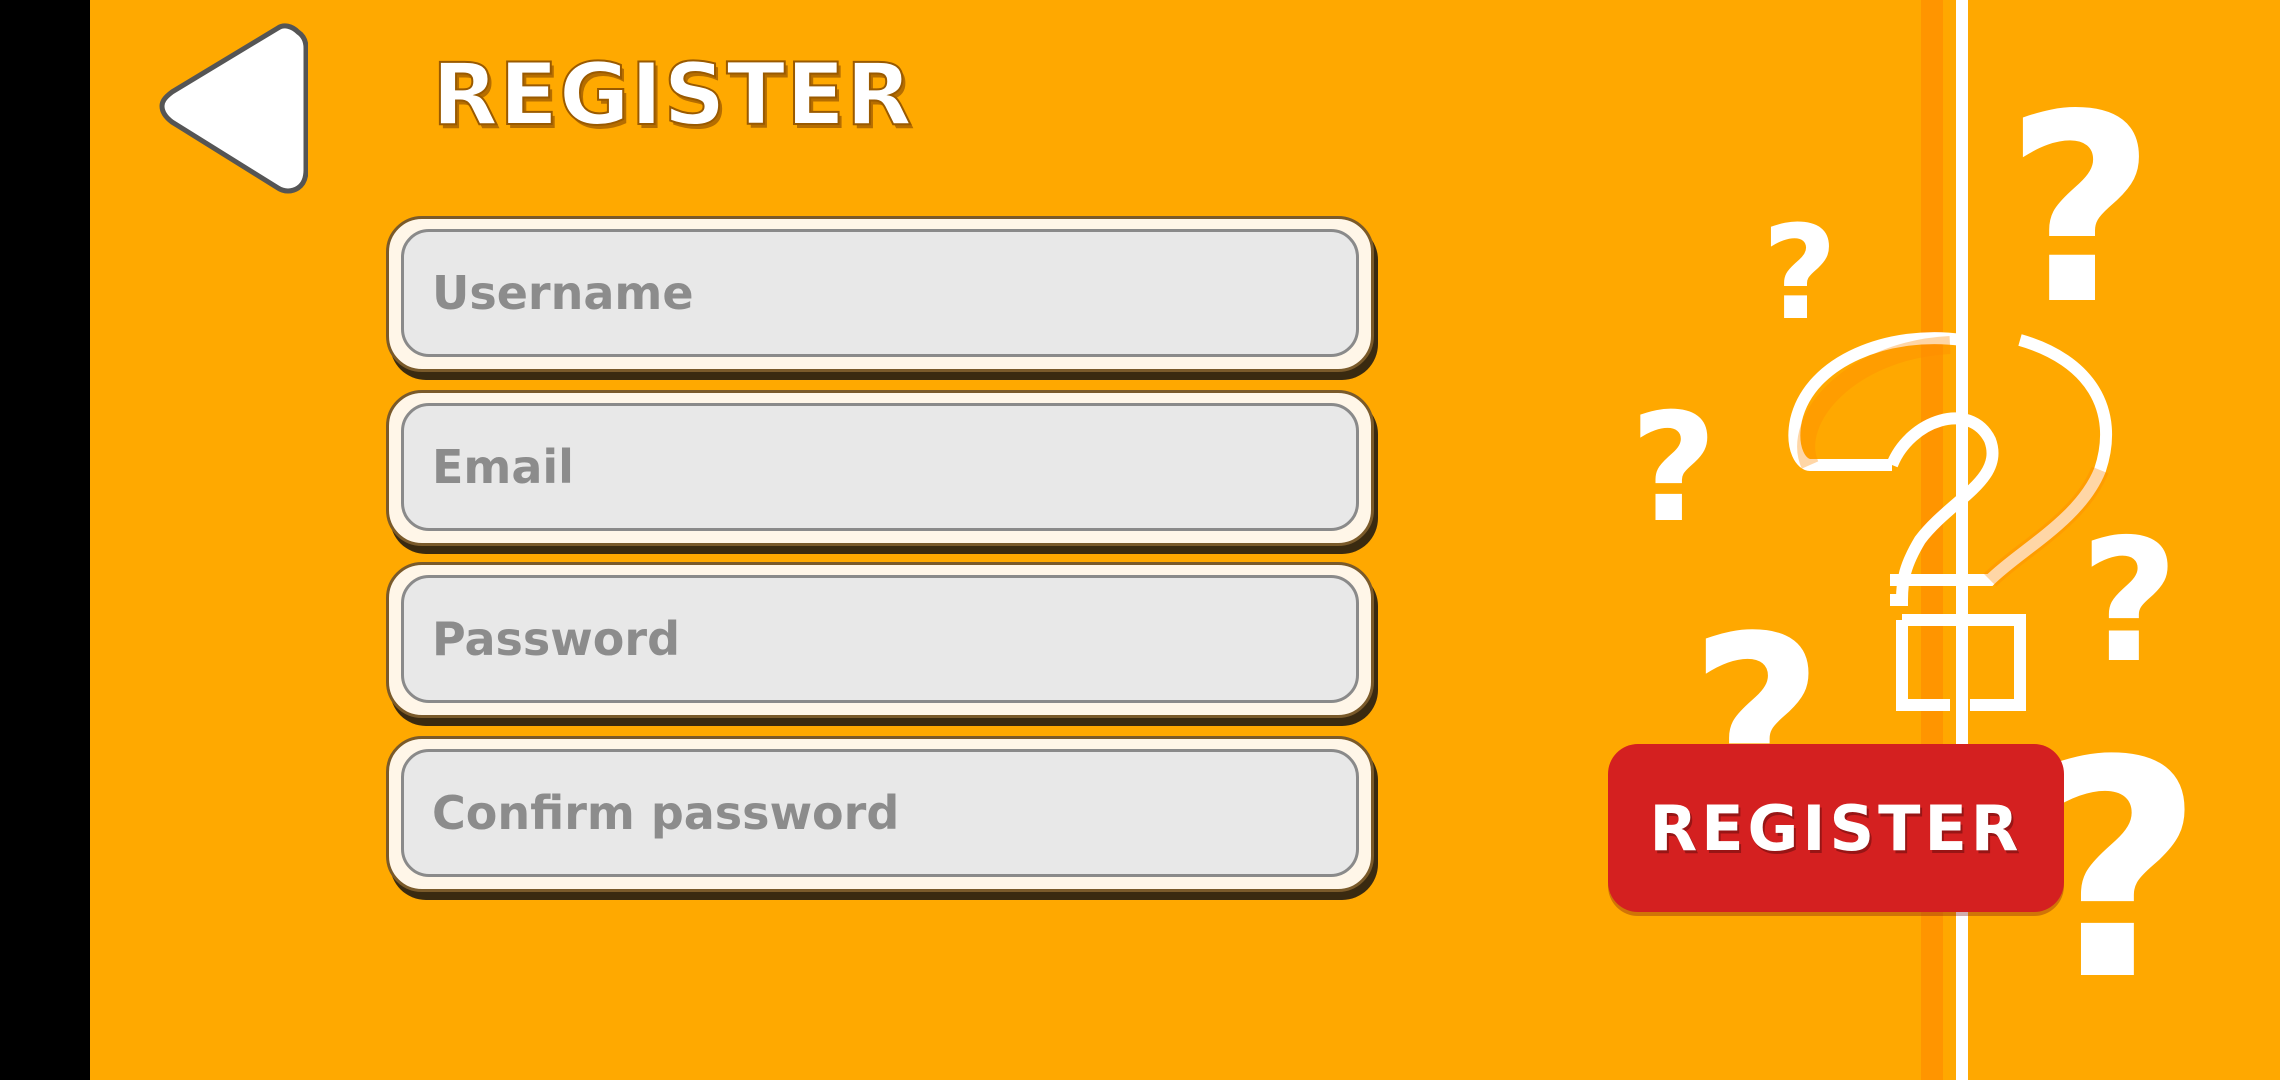 This screenshot has width=2280, height=1080. I want to click on register-button: REGISTER, so click(1836, 828).